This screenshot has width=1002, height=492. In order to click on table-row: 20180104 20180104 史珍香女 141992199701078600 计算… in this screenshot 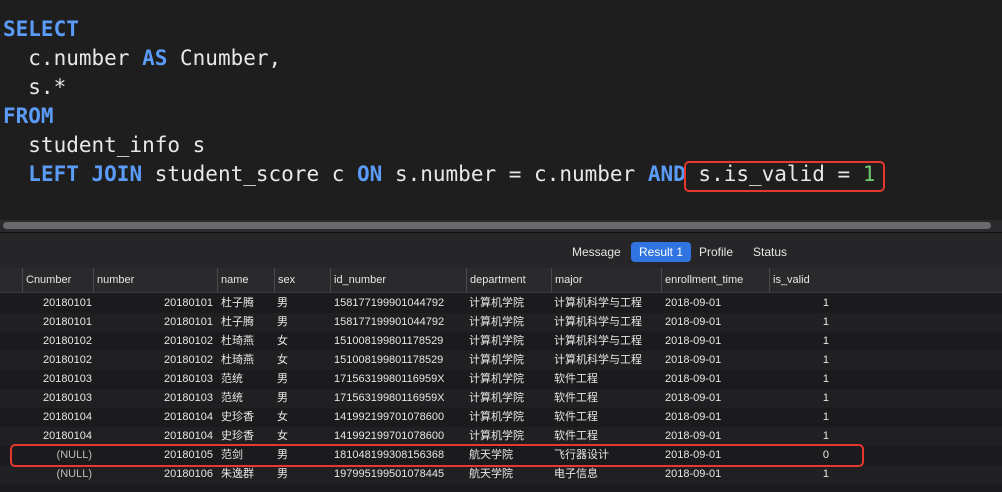, I will do `click(501, 417)`.